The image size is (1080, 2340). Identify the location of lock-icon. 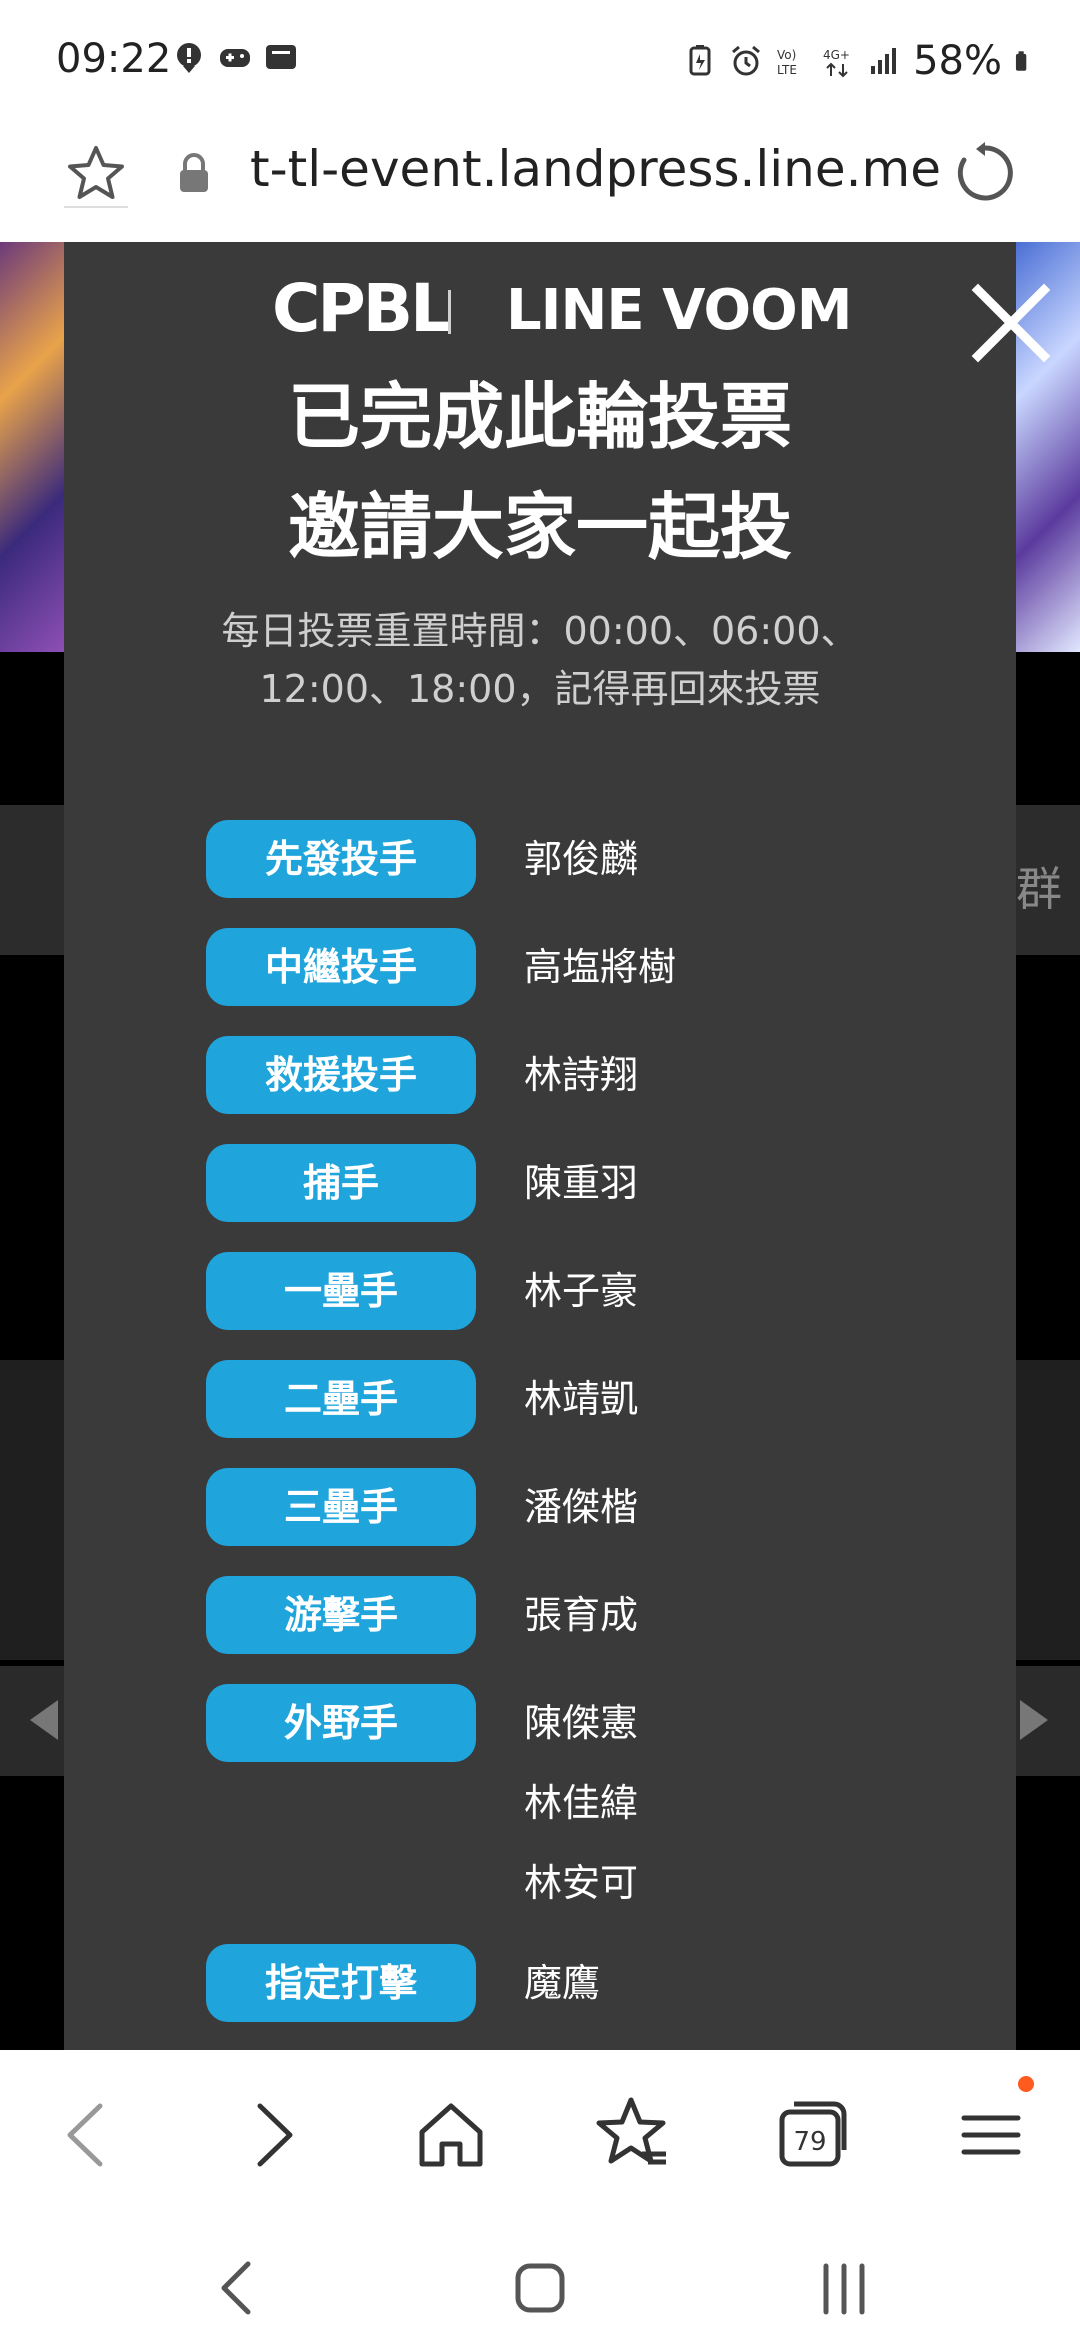
(194, 172).